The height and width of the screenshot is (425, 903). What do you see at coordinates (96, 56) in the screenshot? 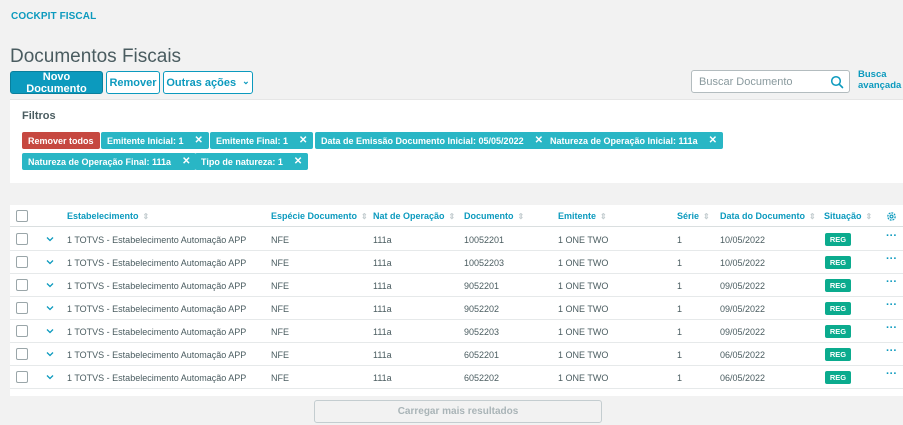
I see `page-title: Documentos Fiscais` at bounding box center [96, 56].